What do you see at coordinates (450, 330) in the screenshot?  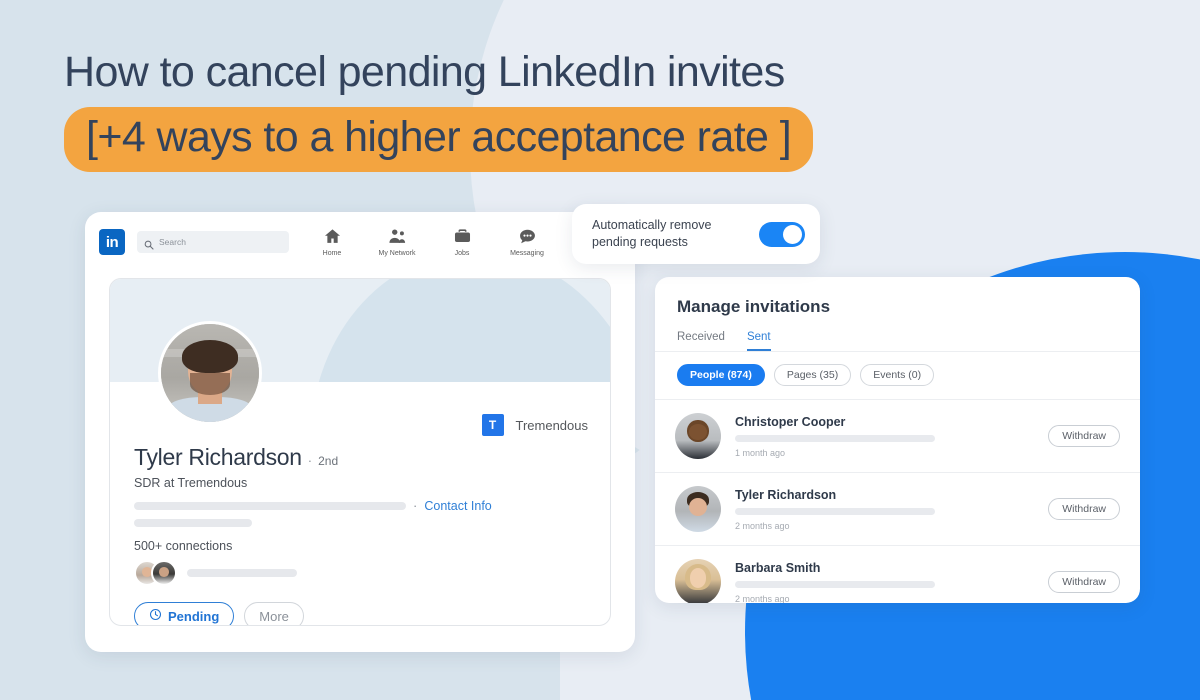 I see `banner-wave-shape` at bounding box center [450, 330].